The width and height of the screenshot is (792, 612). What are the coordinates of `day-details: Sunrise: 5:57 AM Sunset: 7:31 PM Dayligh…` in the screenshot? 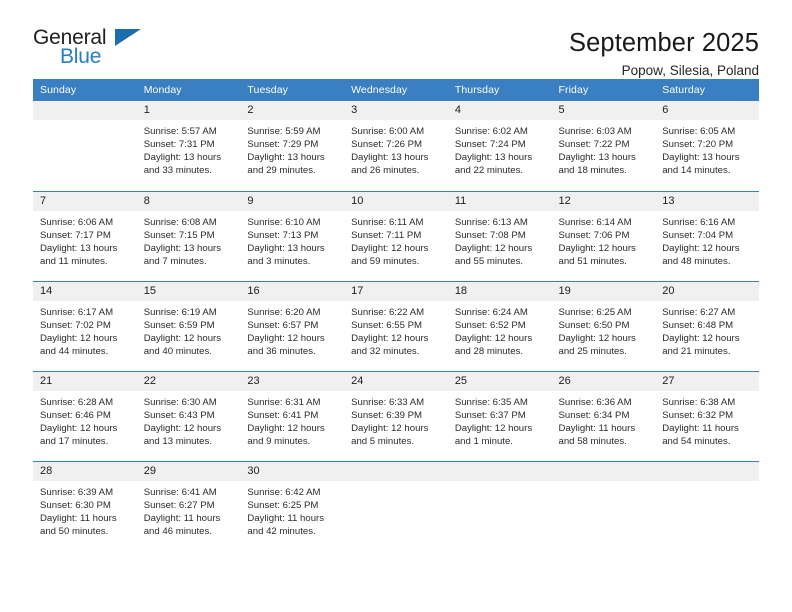 It's located at (182, 151).